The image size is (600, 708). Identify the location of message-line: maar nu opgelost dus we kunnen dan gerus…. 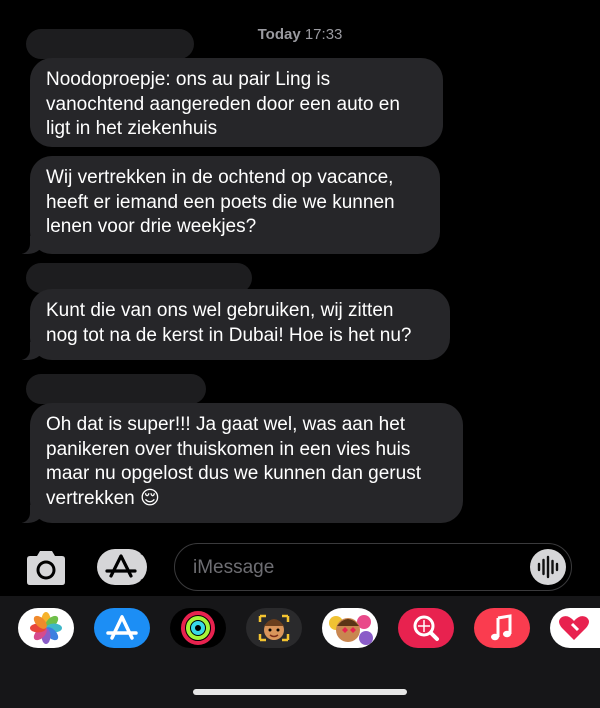
(233, 473).